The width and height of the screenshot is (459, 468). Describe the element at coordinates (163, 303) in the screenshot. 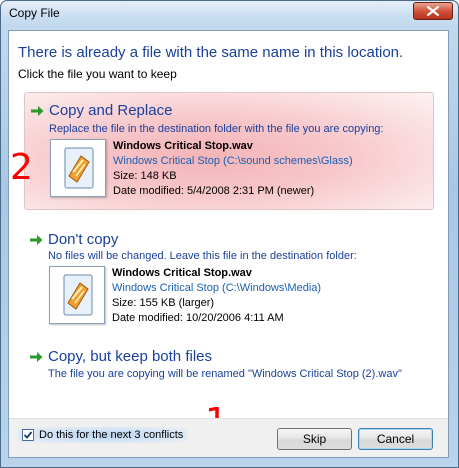

I see `file-size: Size: 155 KB (larger)` at that location.